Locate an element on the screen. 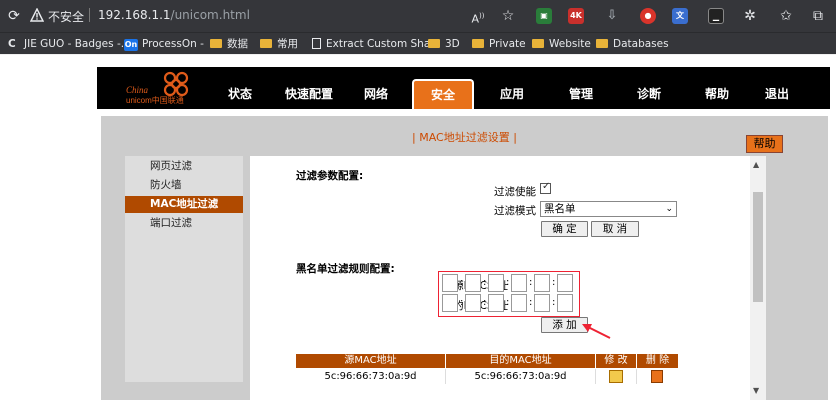 The height and width of the screenshot is (400, 836). bookmark-folder-website: Website is located at coordinates (561, 44).